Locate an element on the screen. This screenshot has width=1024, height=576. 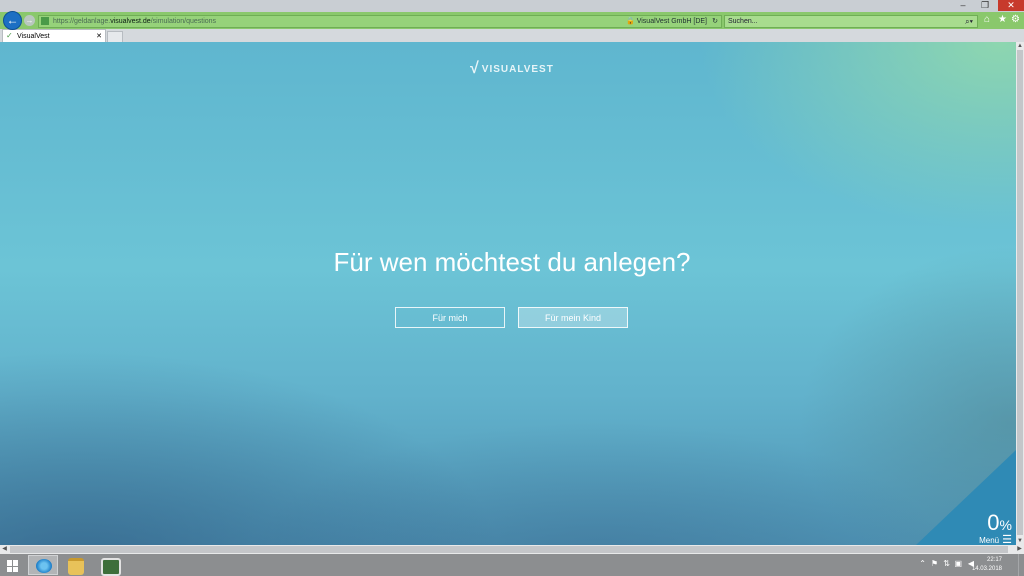
network-icon: ⇅ is located at coordinates (946, 563).